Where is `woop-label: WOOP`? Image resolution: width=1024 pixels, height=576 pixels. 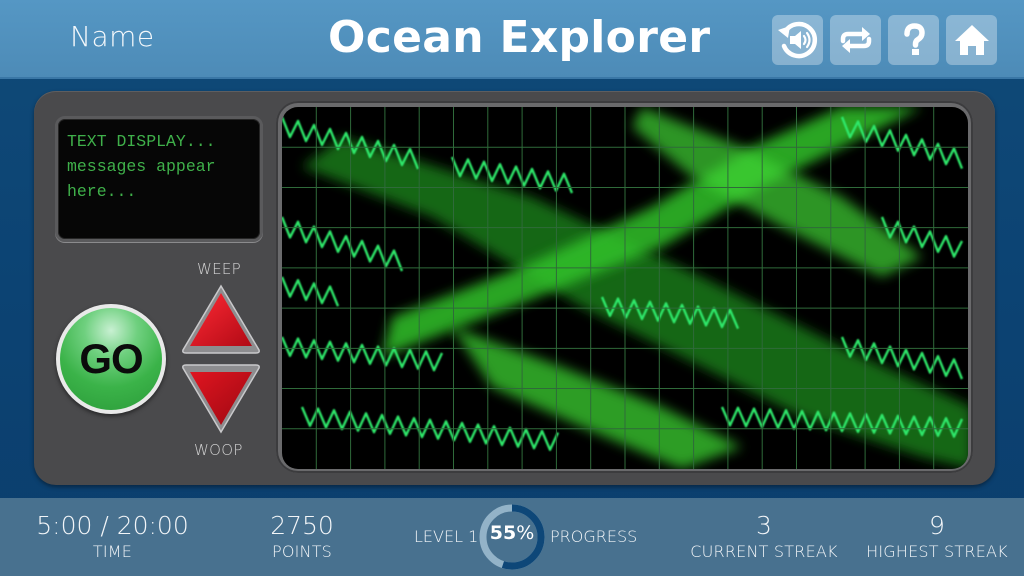 woop-label: WOOP is located at coordinates (218, 450).